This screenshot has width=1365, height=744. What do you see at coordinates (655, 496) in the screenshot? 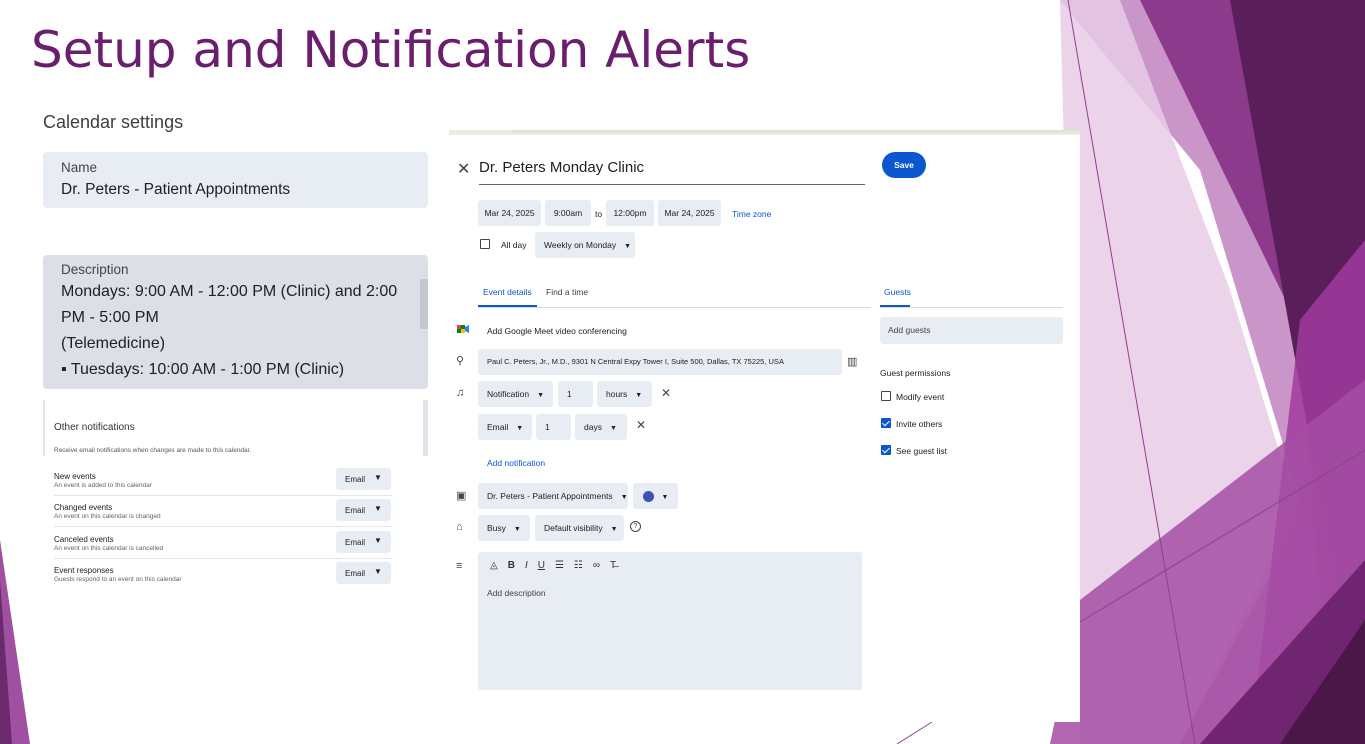
I see `event-color-select: ▼` at bounding box center [655, 496].